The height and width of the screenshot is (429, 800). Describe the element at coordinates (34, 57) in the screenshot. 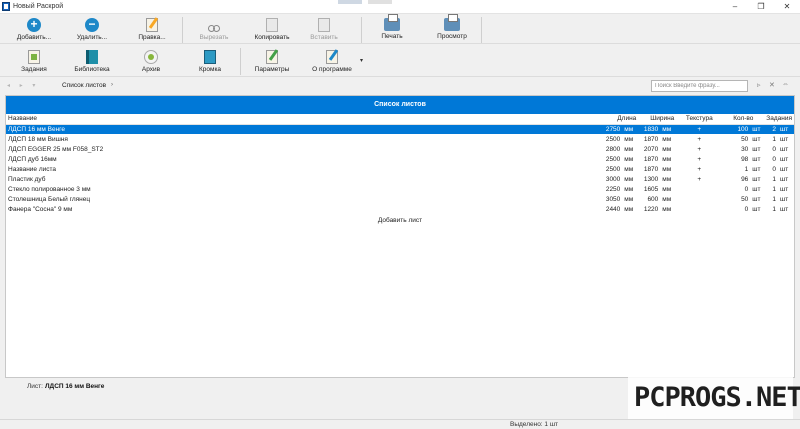

I see `tasks-icon` at that location.